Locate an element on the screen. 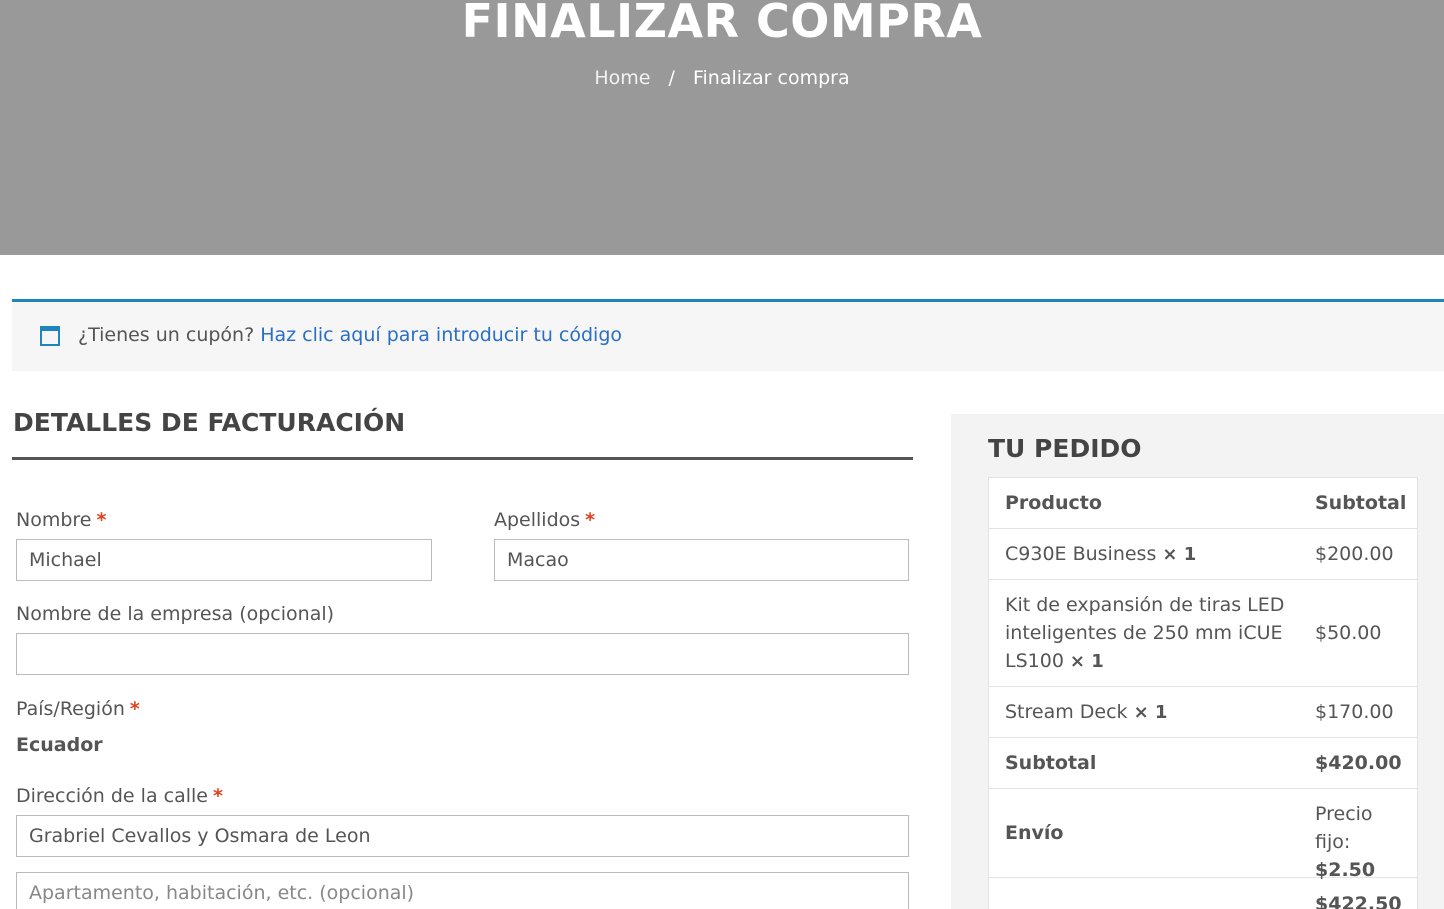 The height and width of the screenshot is (909, 1444). cart-subtotal-value: $420.00 is located at coordinates (1358, 763).